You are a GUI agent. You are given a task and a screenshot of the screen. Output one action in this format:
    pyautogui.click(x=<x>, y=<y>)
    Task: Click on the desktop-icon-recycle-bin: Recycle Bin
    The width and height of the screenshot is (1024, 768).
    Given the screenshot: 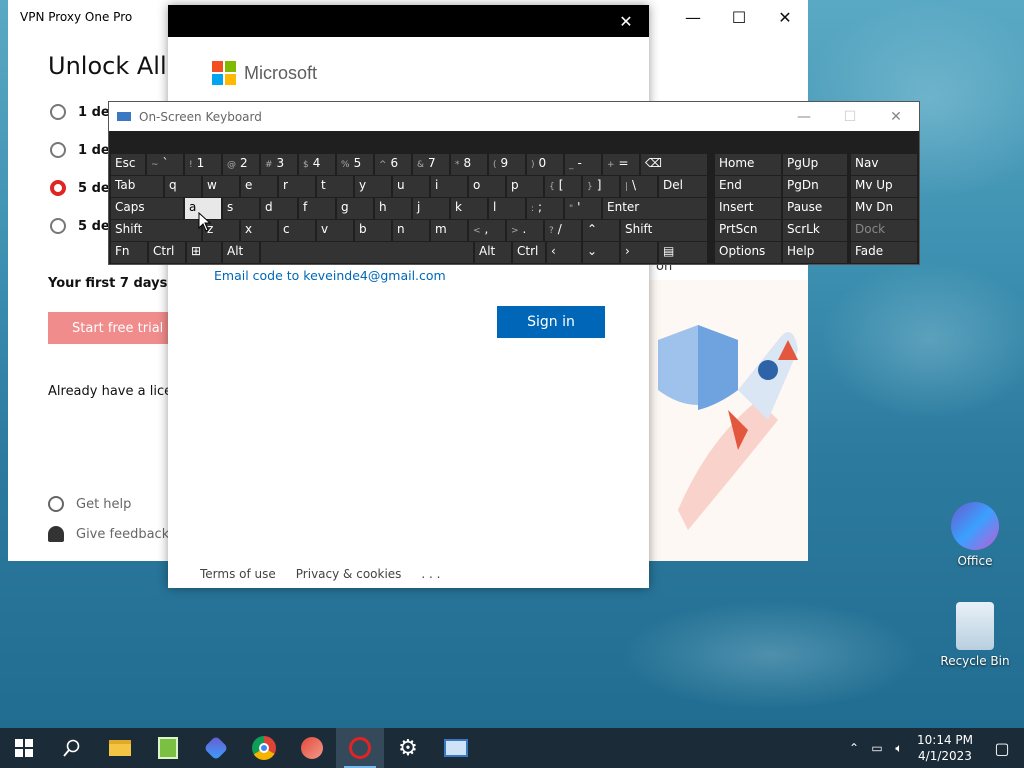 What is the action you would take?
    pyautogui.click(x=975, y=635)
    